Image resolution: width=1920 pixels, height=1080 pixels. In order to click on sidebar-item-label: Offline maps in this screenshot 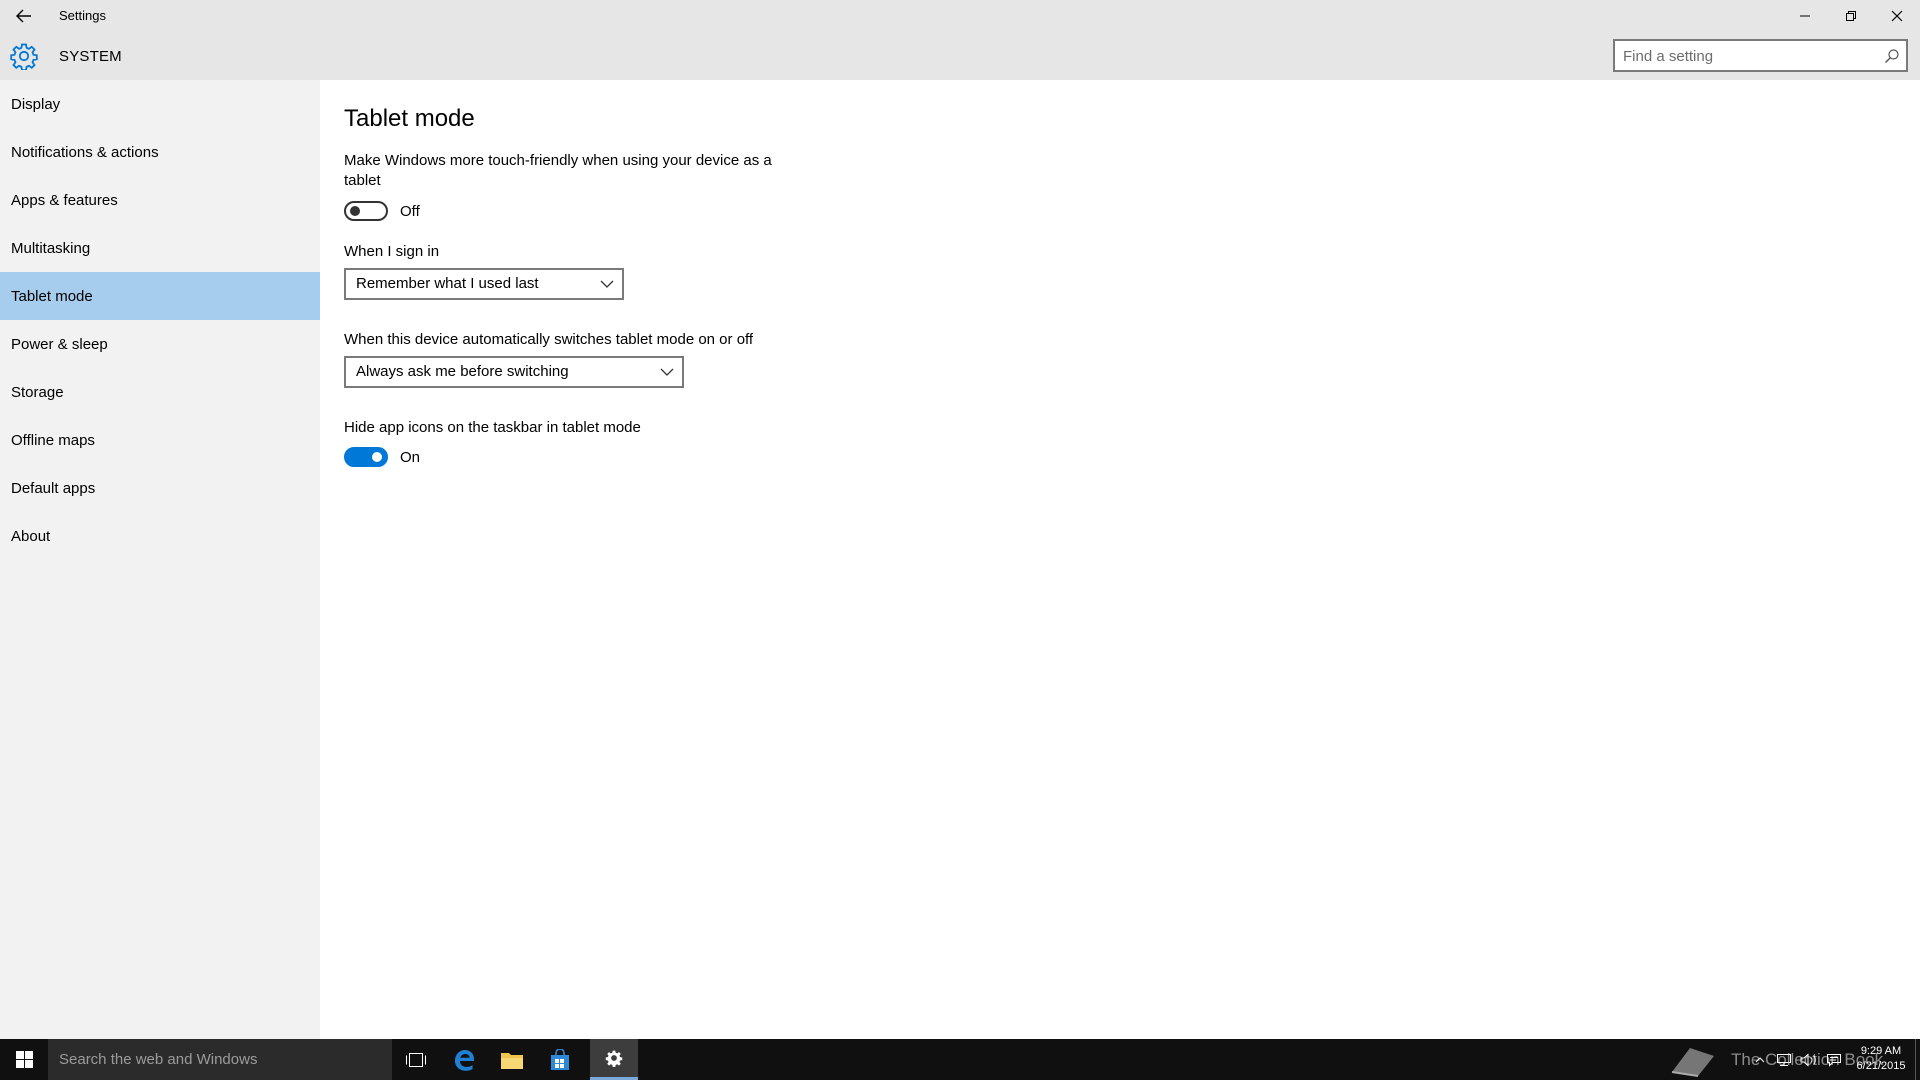, I will do `click(53, 440)`.